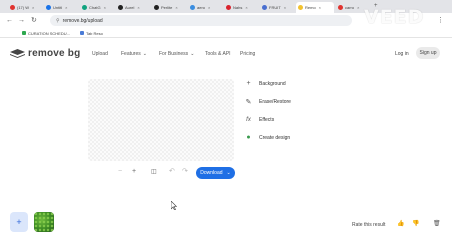  I want to click on eraser-icon: ✎, so click(248, 102).